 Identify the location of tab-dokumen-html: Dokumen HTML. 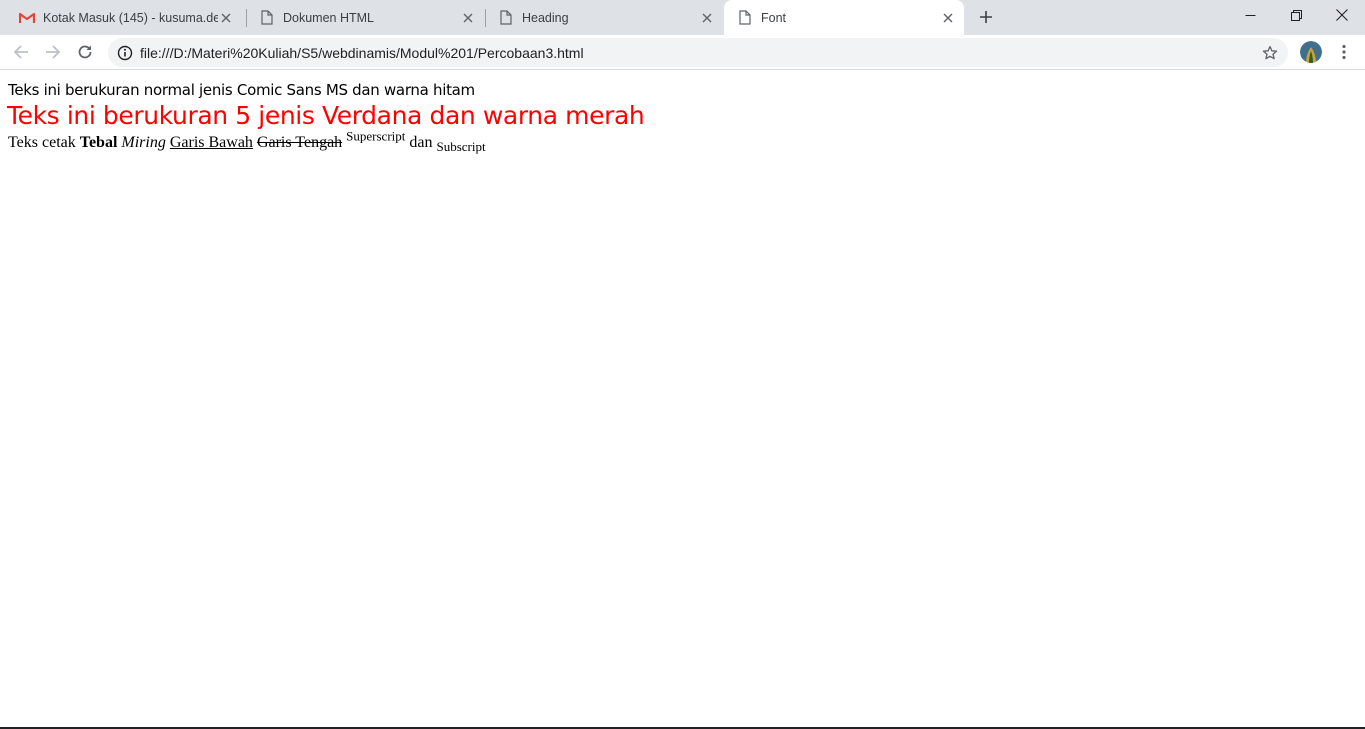
(367, 17).